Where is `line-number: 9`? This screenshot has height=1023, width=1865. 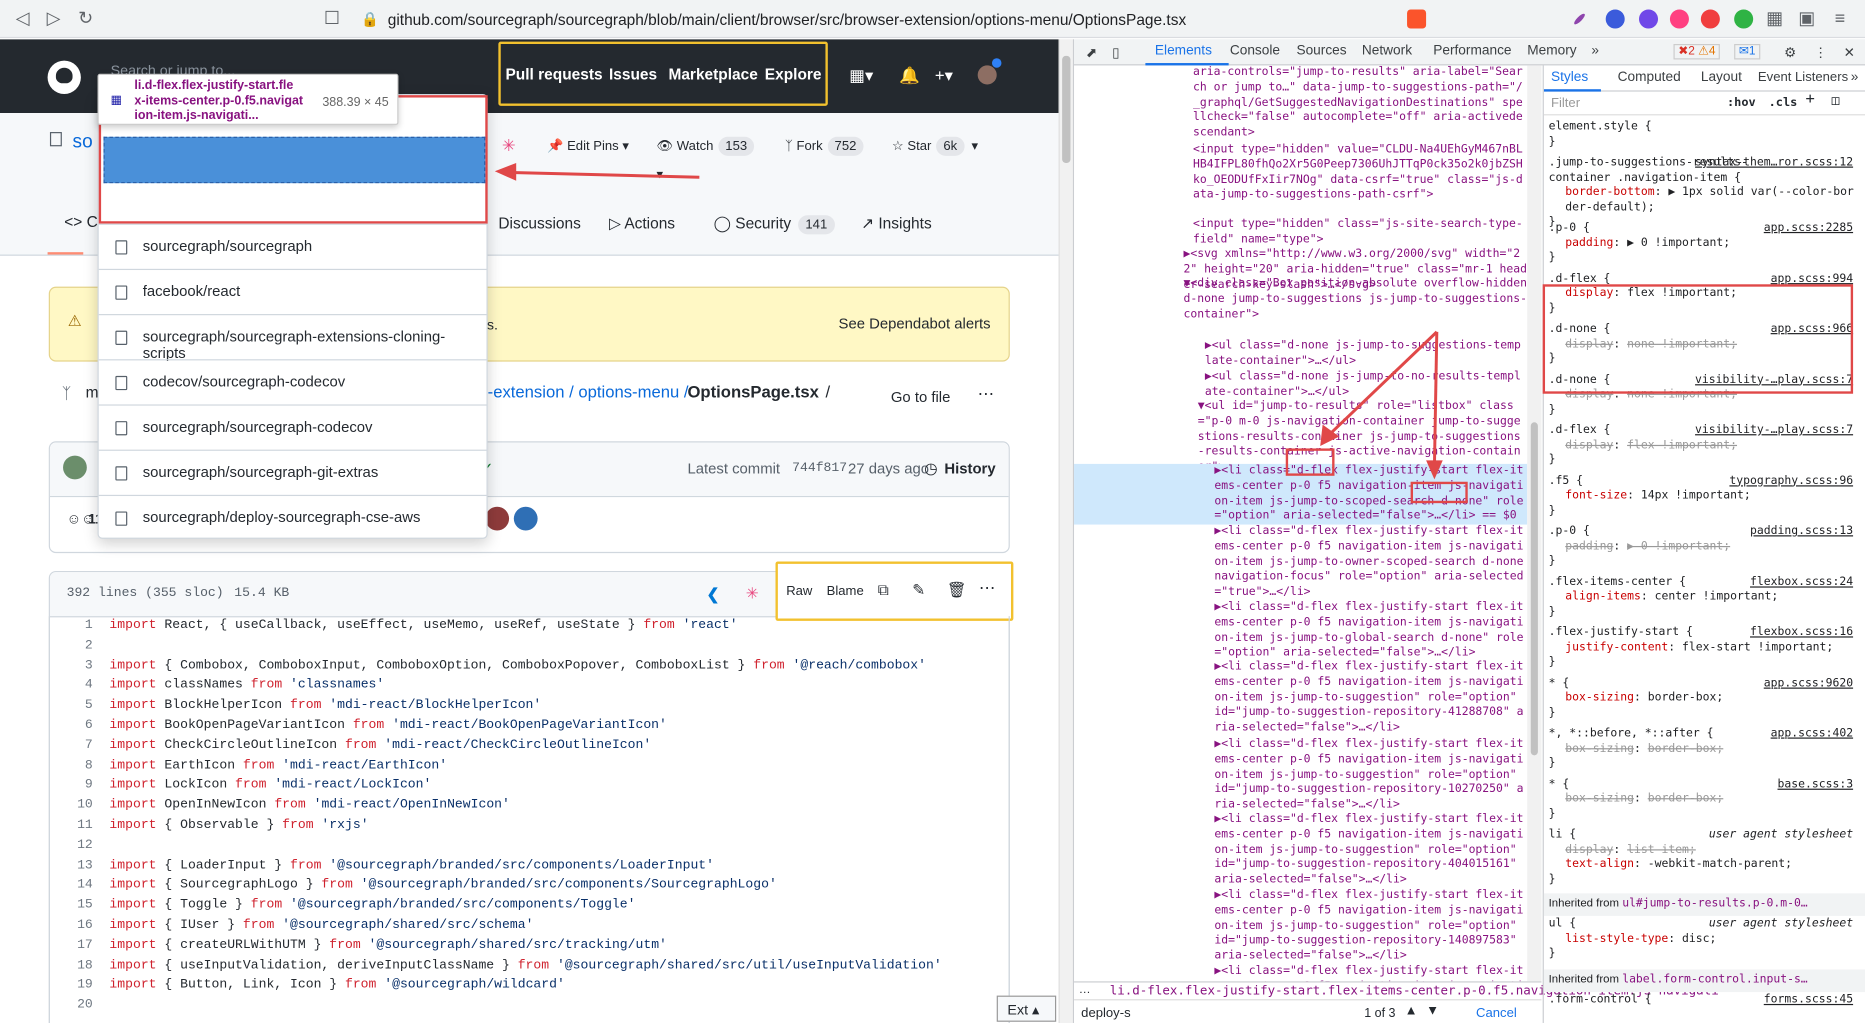
line-number: 9 is located at coordinates (71, 786).